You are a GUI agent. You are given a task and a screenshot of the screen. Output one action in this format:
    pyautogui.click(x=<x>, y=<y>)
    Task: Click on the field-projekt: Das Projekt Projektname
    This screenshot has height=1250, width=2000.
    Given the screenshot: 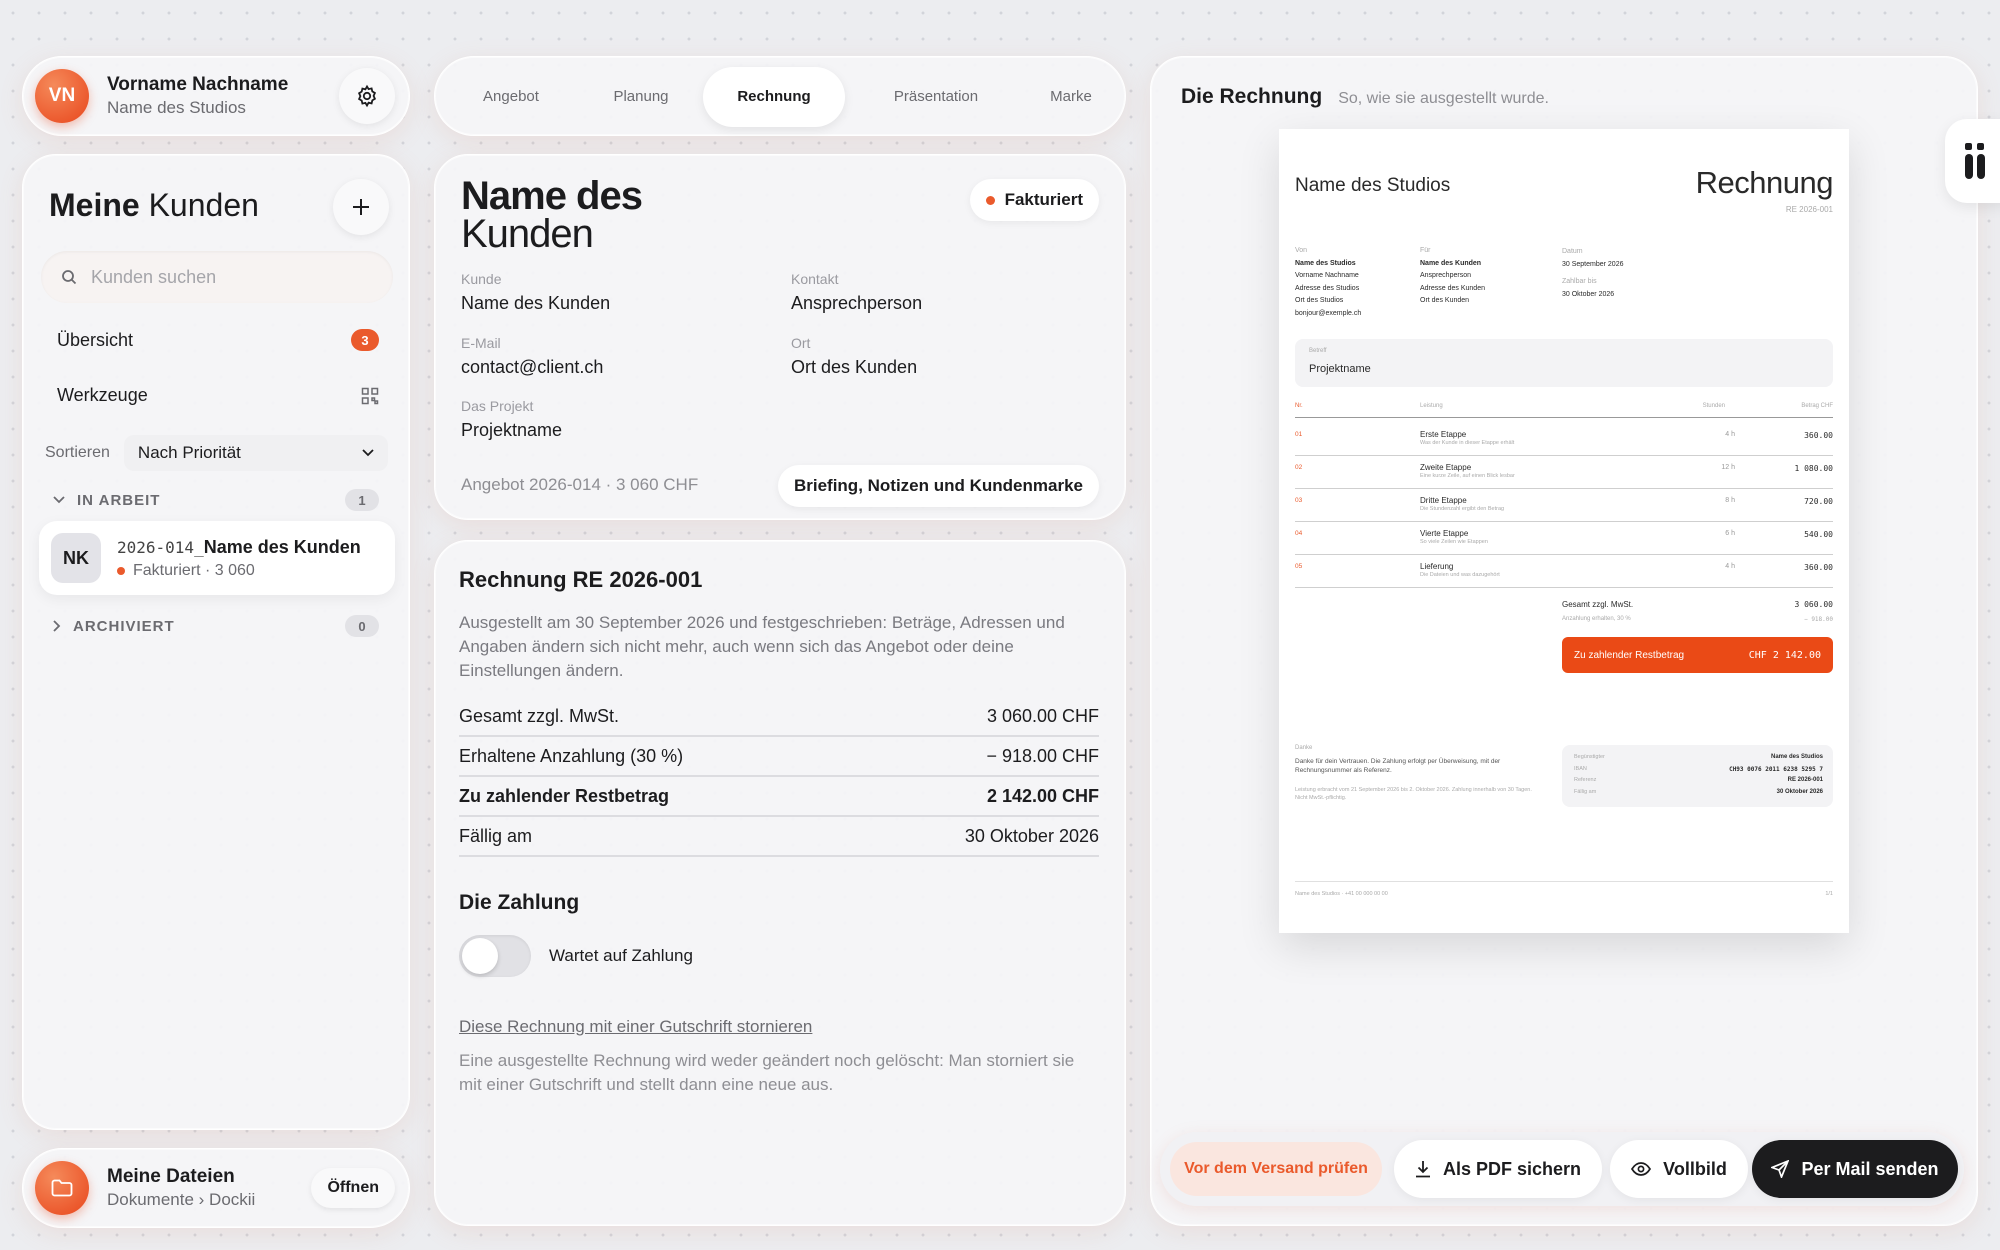 What is the action you would take?
    pyautogui.click(x=512, y=419)
    